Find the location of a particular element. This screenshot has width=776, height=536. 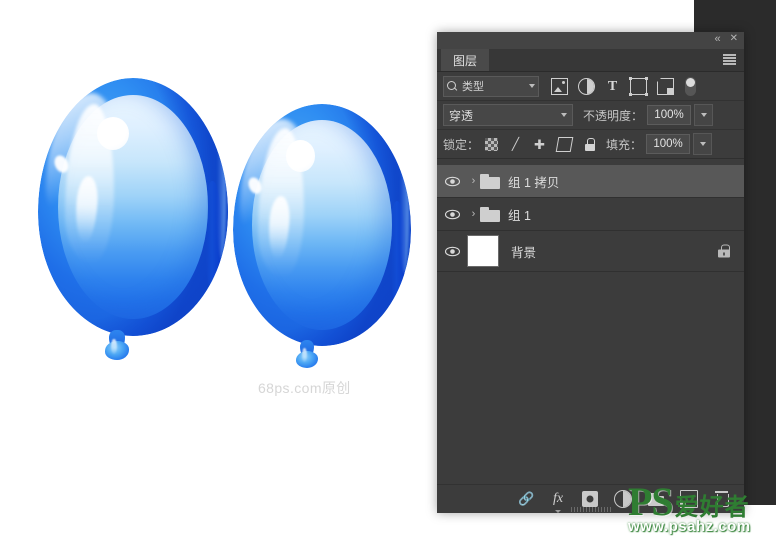

lock-icon-group: ╱ ✚ is located at coordinates (540, 144).